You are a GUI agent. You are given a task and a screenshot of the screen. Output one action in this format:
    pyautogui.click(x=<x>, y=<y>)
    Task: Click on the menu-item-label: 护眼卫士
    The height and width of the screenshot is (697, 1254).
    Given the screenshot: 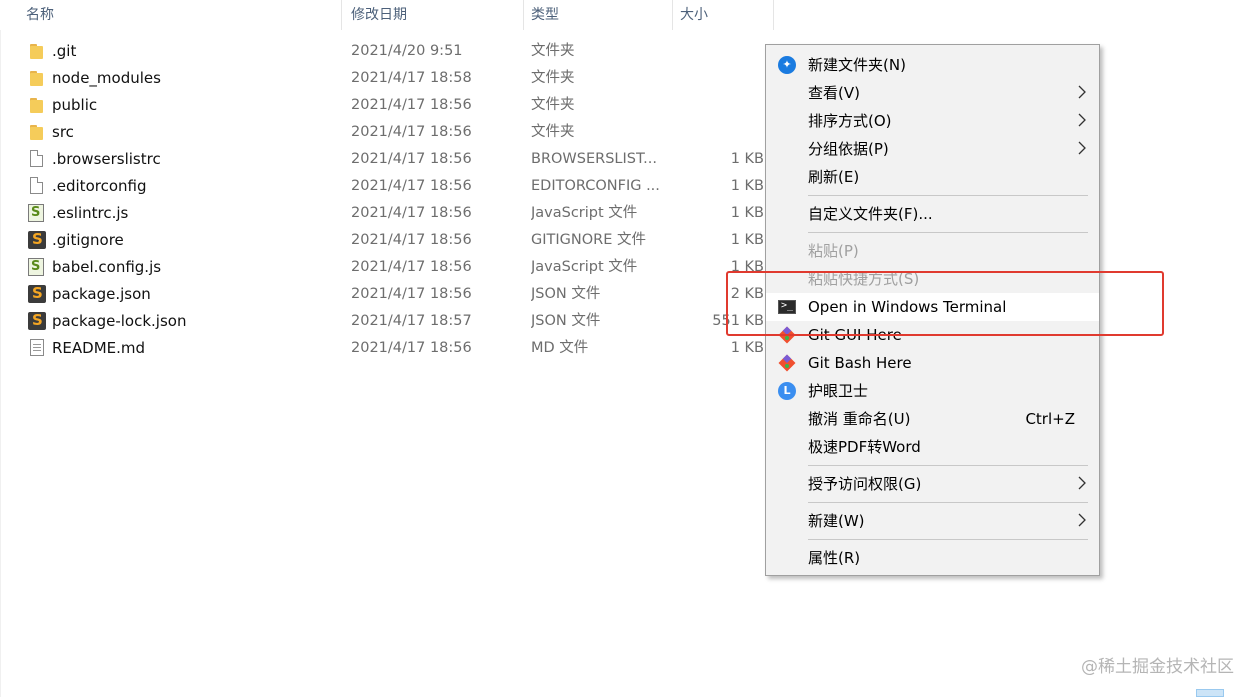 What is the action you would take?
    pyautogui.click(x=838, y=391)
    